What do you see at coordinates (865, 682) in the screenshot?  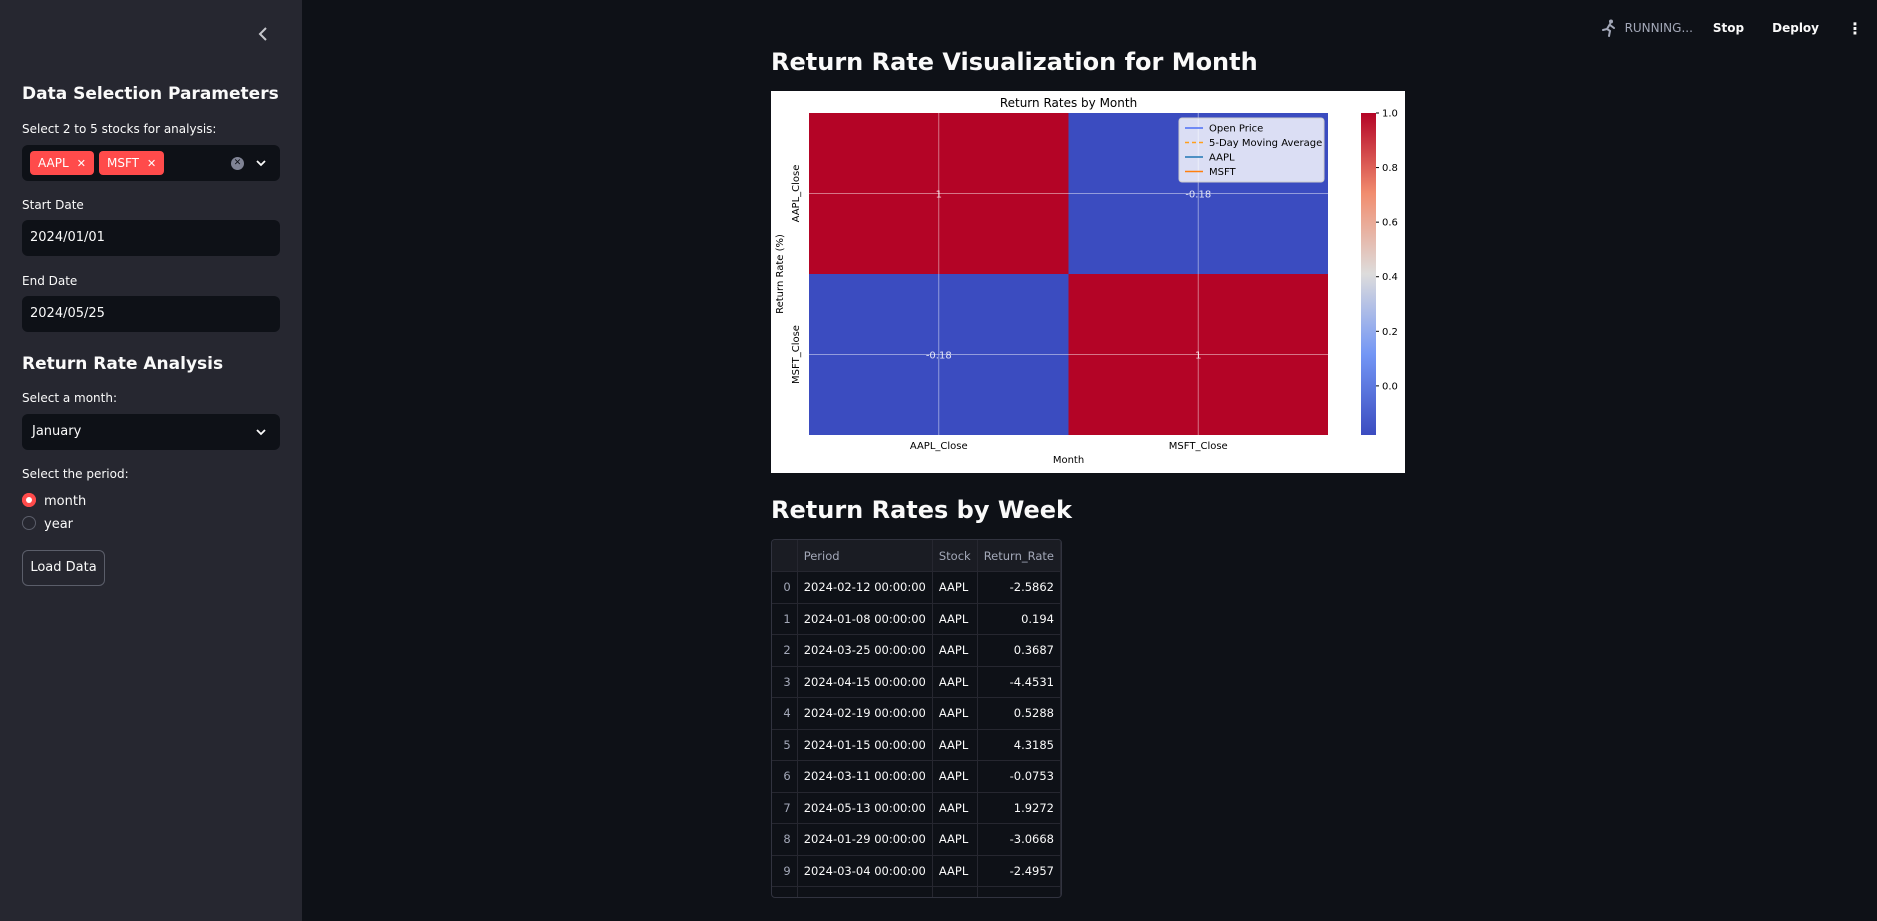 I see `table-cell: 2024-04-15 00:00:00` at bounding box center [865, 682].